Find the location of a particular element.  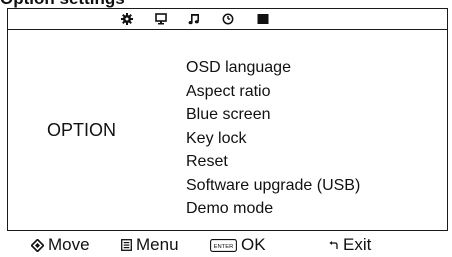

option-block-icon is located at coordinates (263, 19).